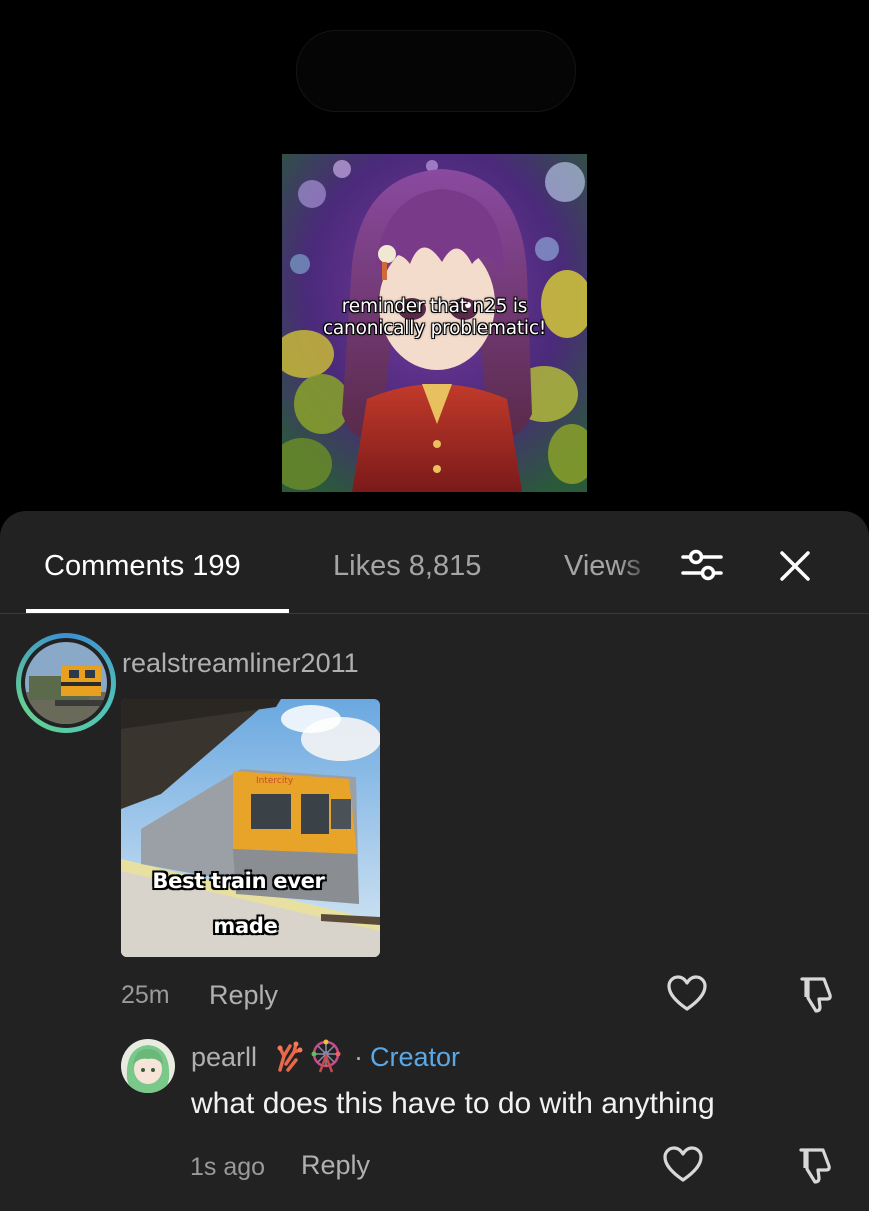 This screenshot has width=869, height=1211. What do you see at coordinates (240, 663) in the screenshot?
I see `comment-username: realstreamliner2011` at bounding box center [240, 663].